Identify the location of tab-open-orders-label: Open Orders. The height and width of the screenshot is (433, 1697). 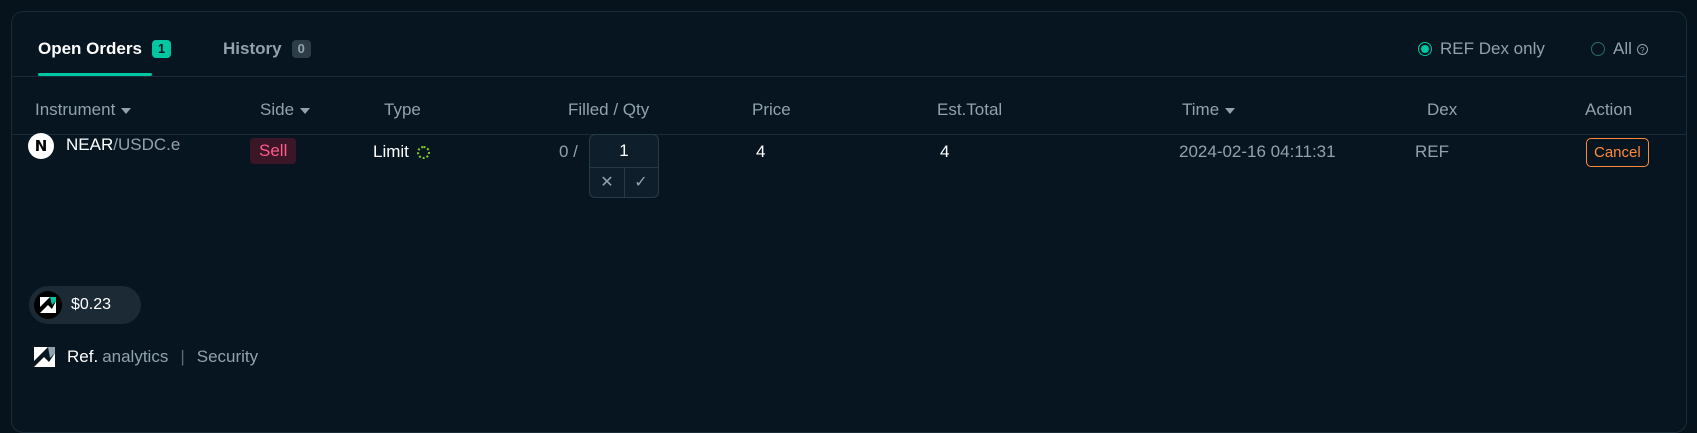
(90, 48).